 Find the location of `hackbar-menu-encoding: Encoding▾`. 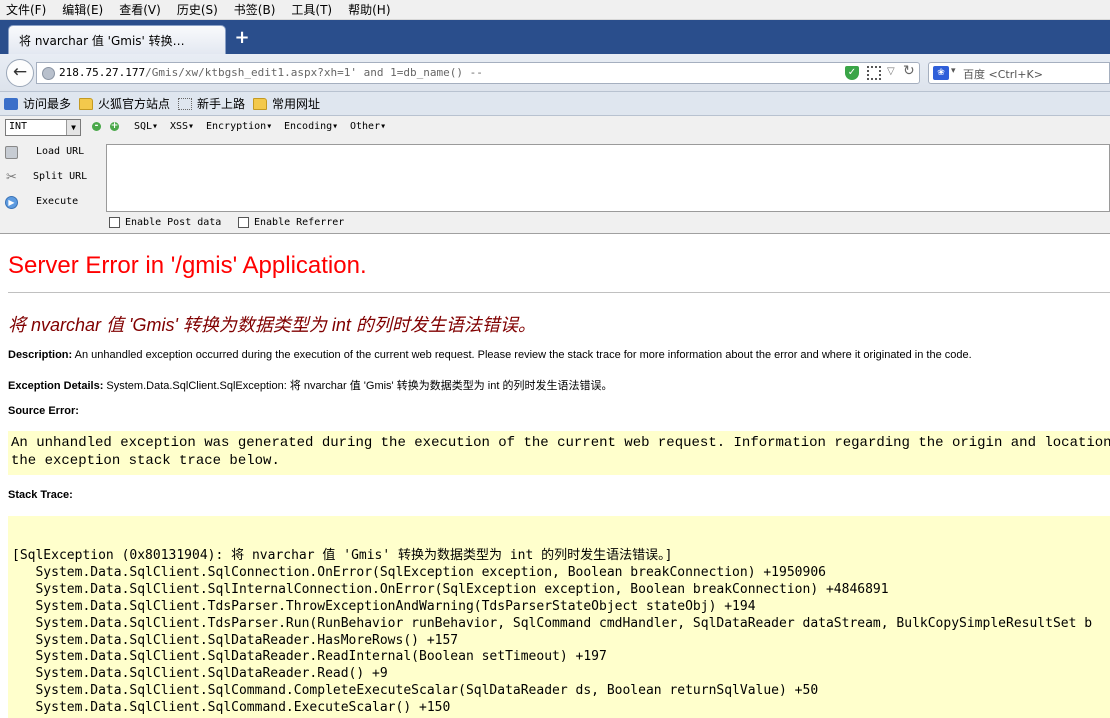

hackbar-menu-encoding: Encoding▾ is located at coordinates (311, 126).